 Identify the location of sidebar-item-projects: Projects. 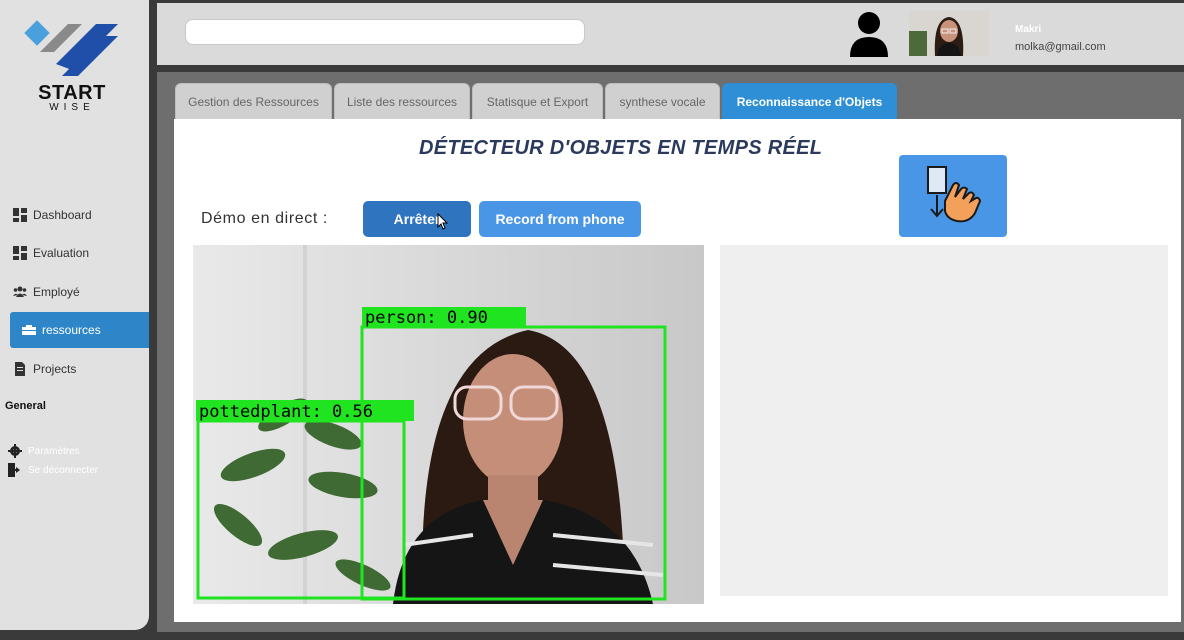
(74, 369).